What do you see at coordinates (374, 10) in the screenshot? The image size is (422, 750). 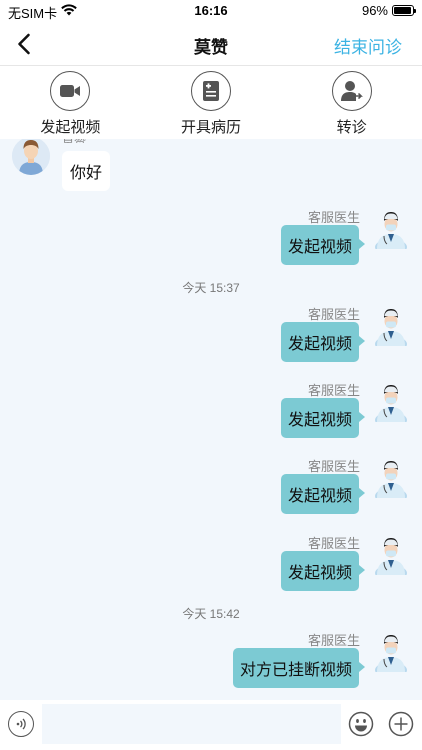 I see `battery-percentage: 96%` at bounding box center [374, 10].